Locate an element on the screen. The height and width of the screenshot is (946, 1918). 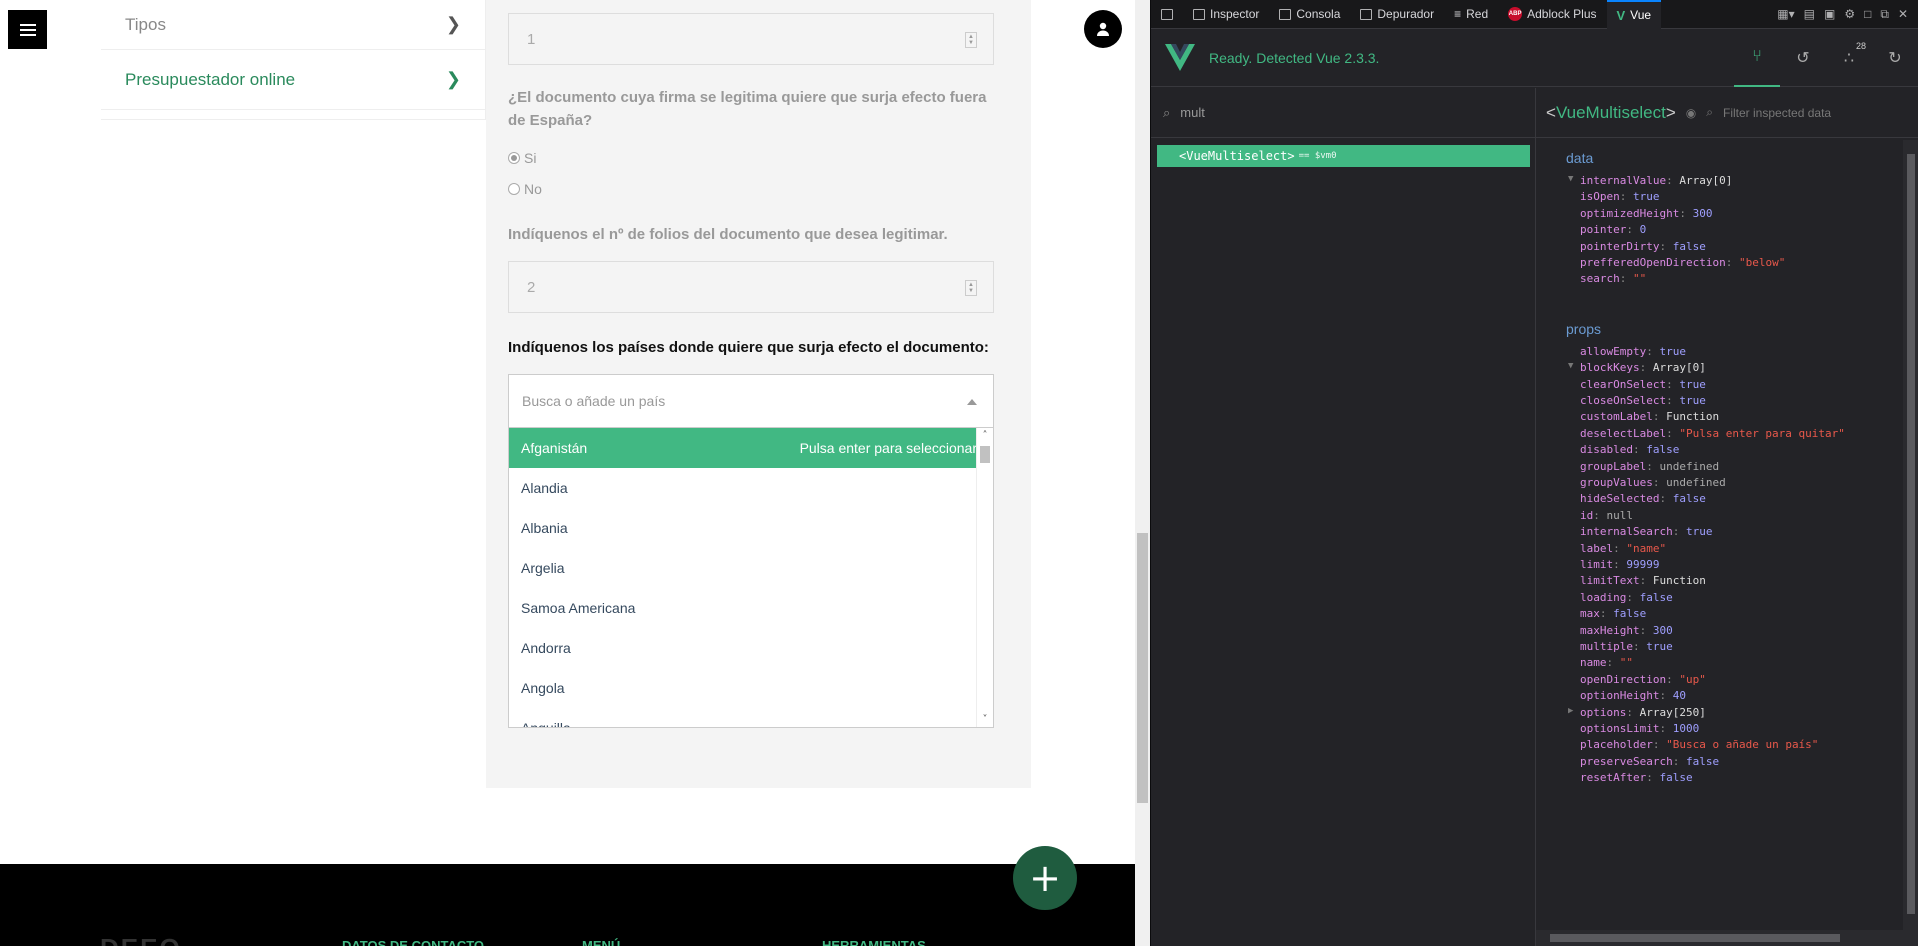
country-option: Samoa Americana is located at coordinates (749, 608).